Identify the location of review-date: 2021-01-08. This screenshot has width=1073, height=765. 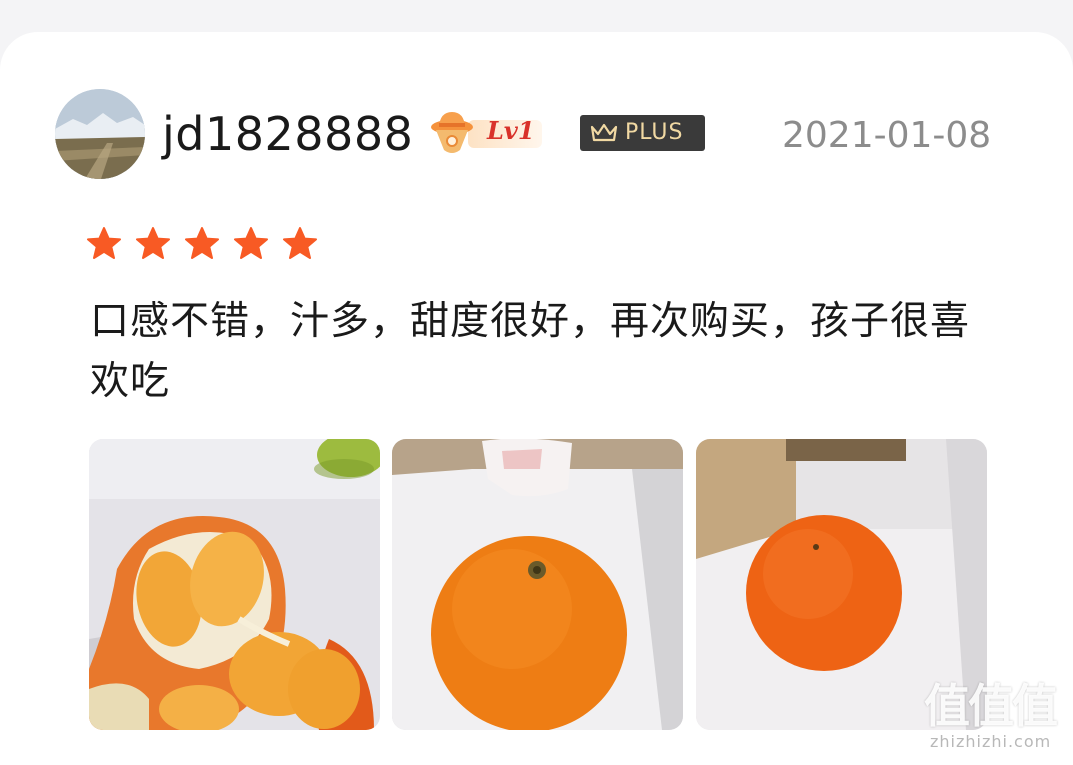
(887, 135).